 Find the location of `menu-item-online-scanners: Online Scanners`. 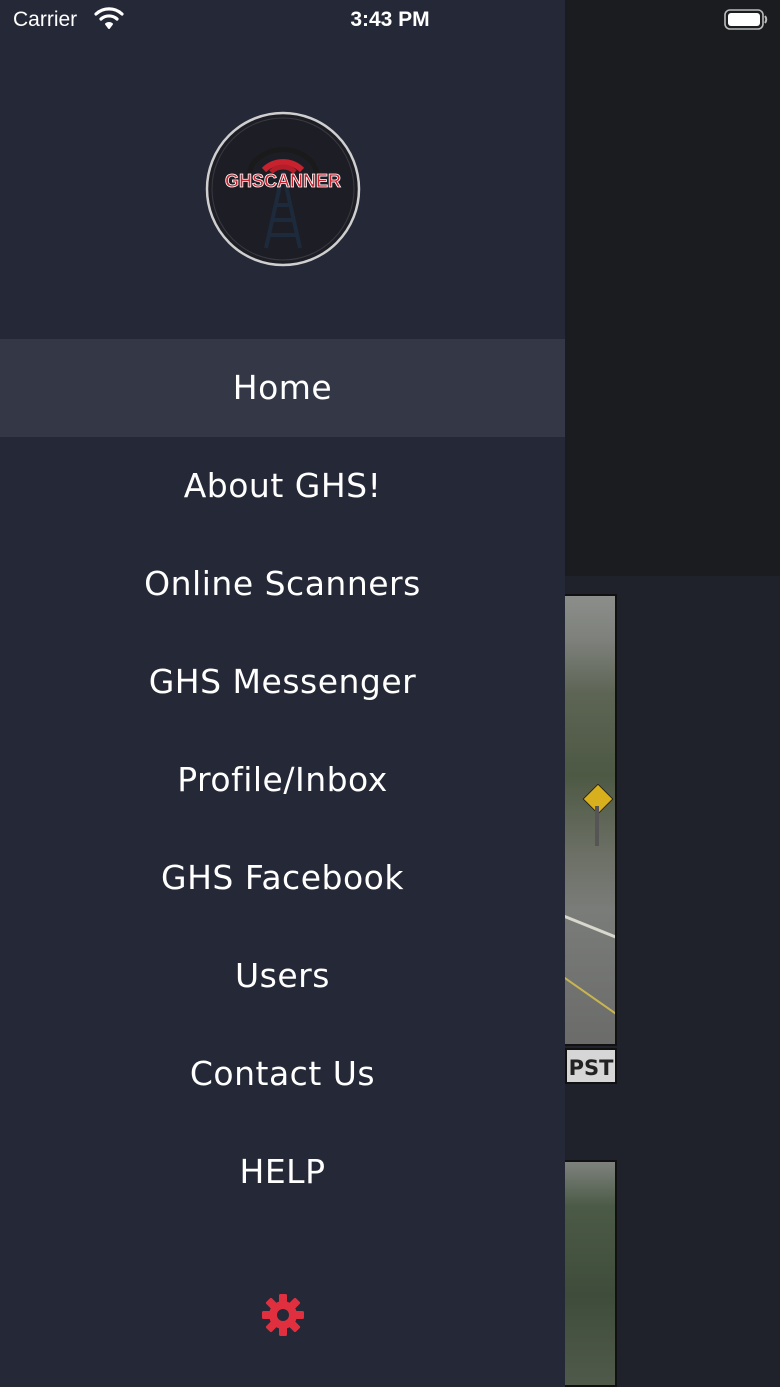

menu-item-online-scanners: Online Scanners is located at coordinates (282, 584).